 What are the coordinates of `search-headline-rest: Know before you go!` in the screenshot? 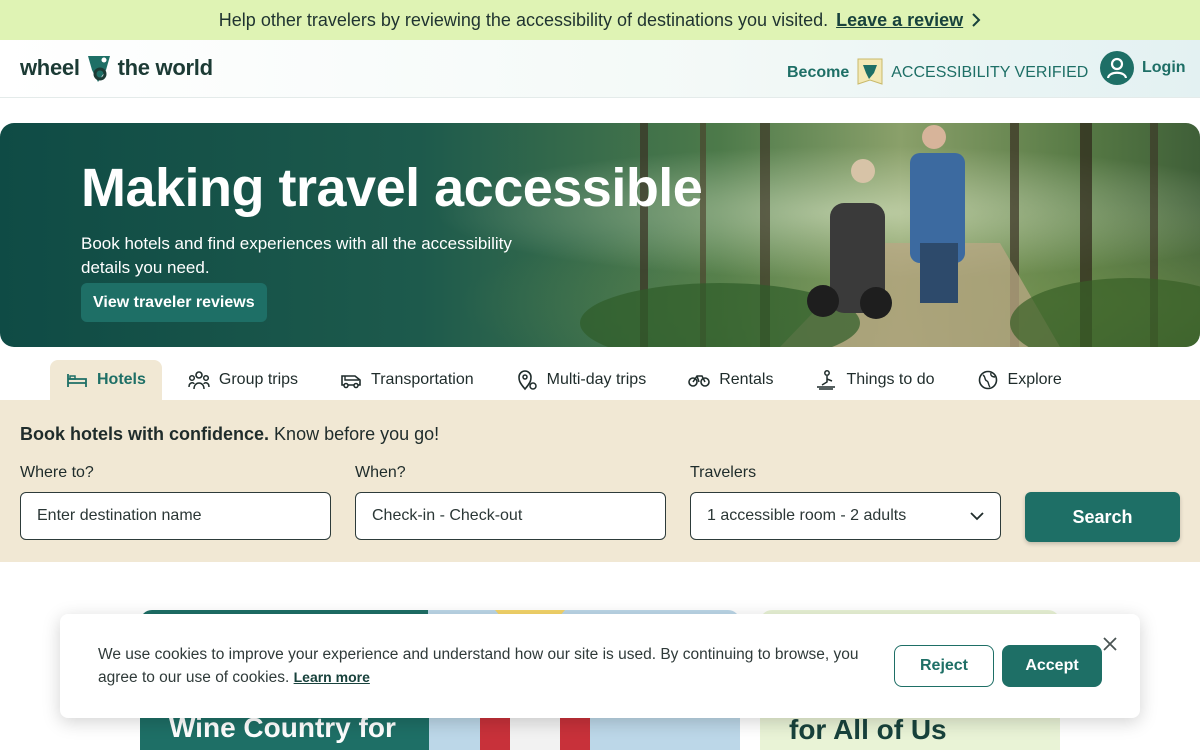 It's located at (357, 434).